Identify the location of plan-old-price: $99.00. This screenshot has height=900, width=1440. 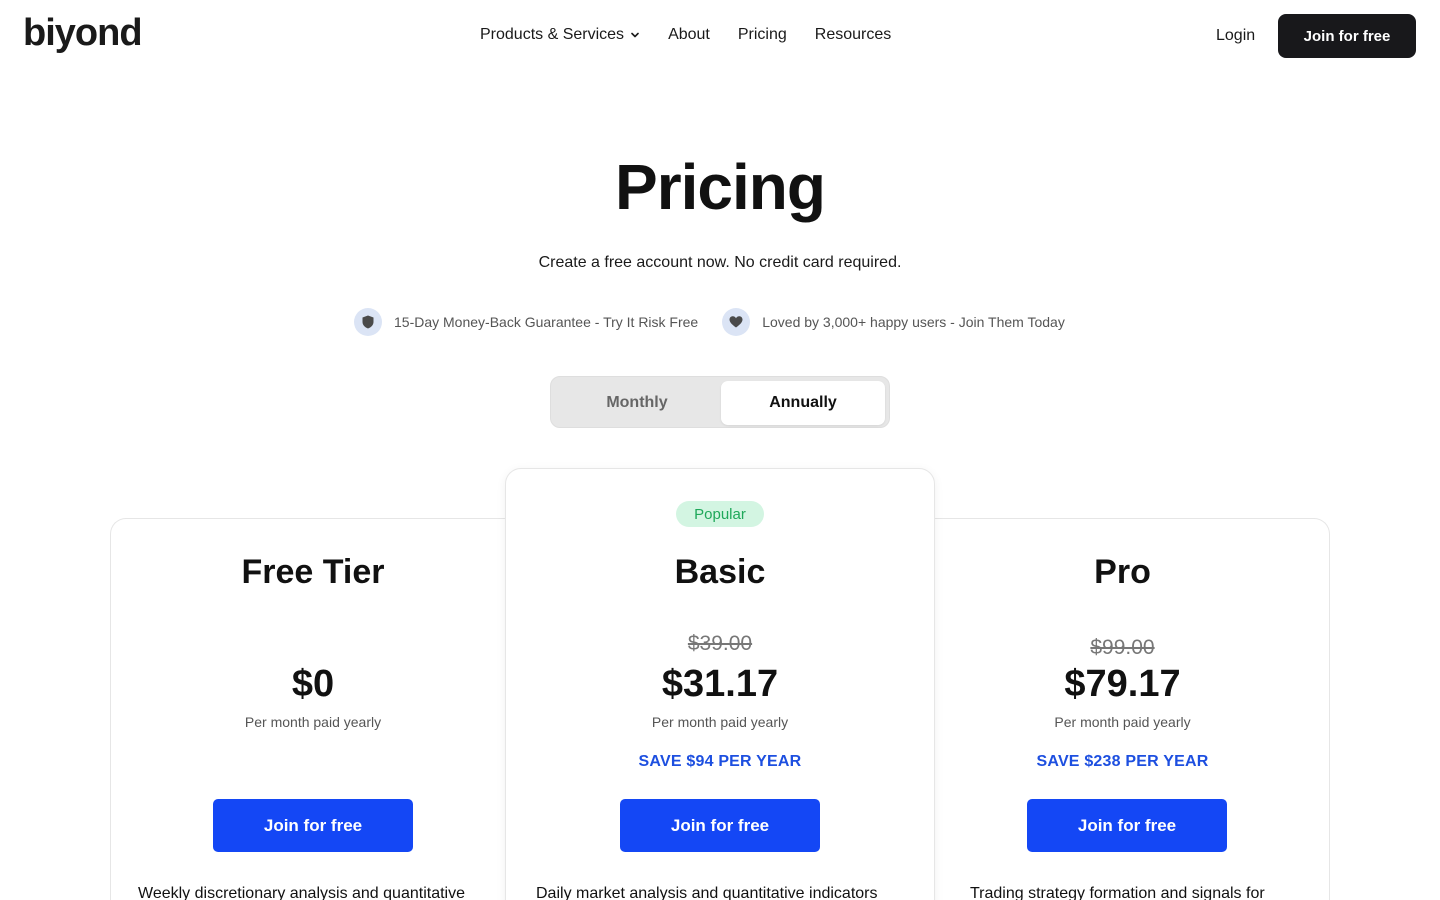
(1122, 647).